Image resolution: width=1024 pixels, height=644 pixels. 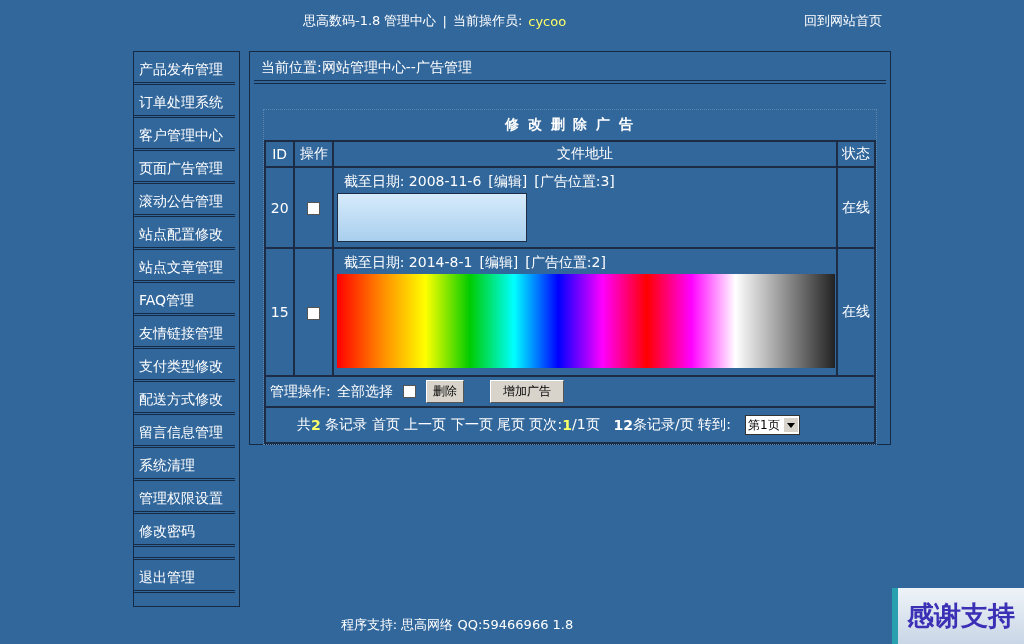 What do you see at coordinates (526, 391) in the screenshot?
I see `add-ad-button: 增加广告` at bounding box center [526, 391].